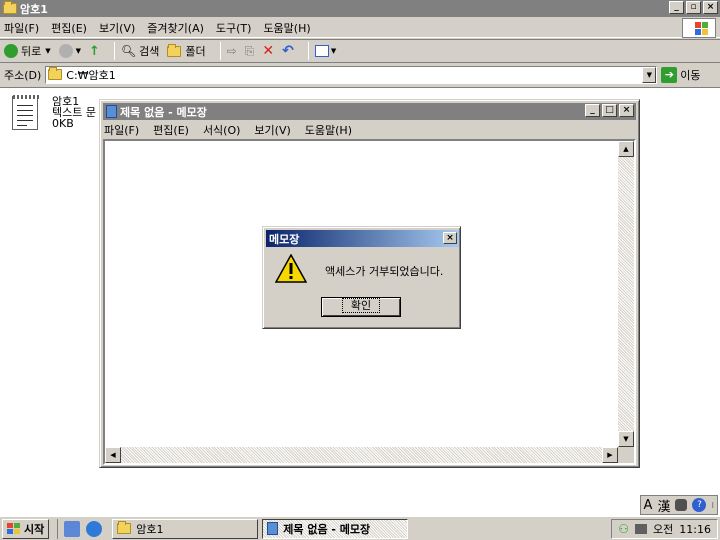 The image size is (720, 540). What do you see at coordinates (609, 110) in the screenshot?
I see `maximize-button: □` at bounding box center [609, 110].